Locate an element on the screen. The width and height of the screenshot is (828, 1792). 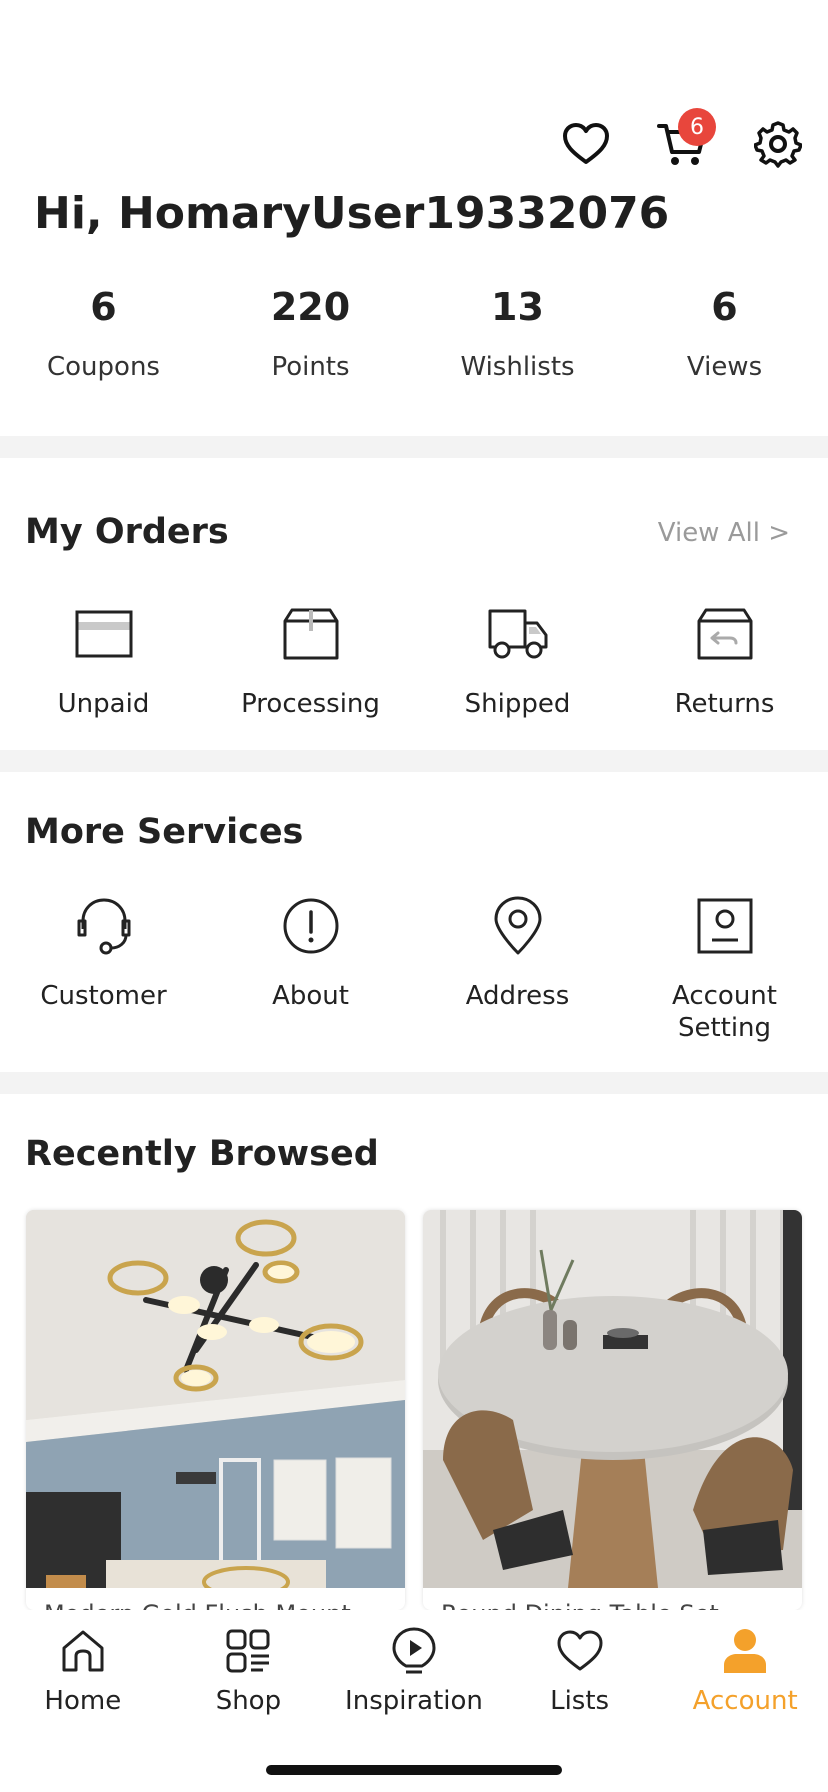
home-indicator is located at coordinates (414, 1770).